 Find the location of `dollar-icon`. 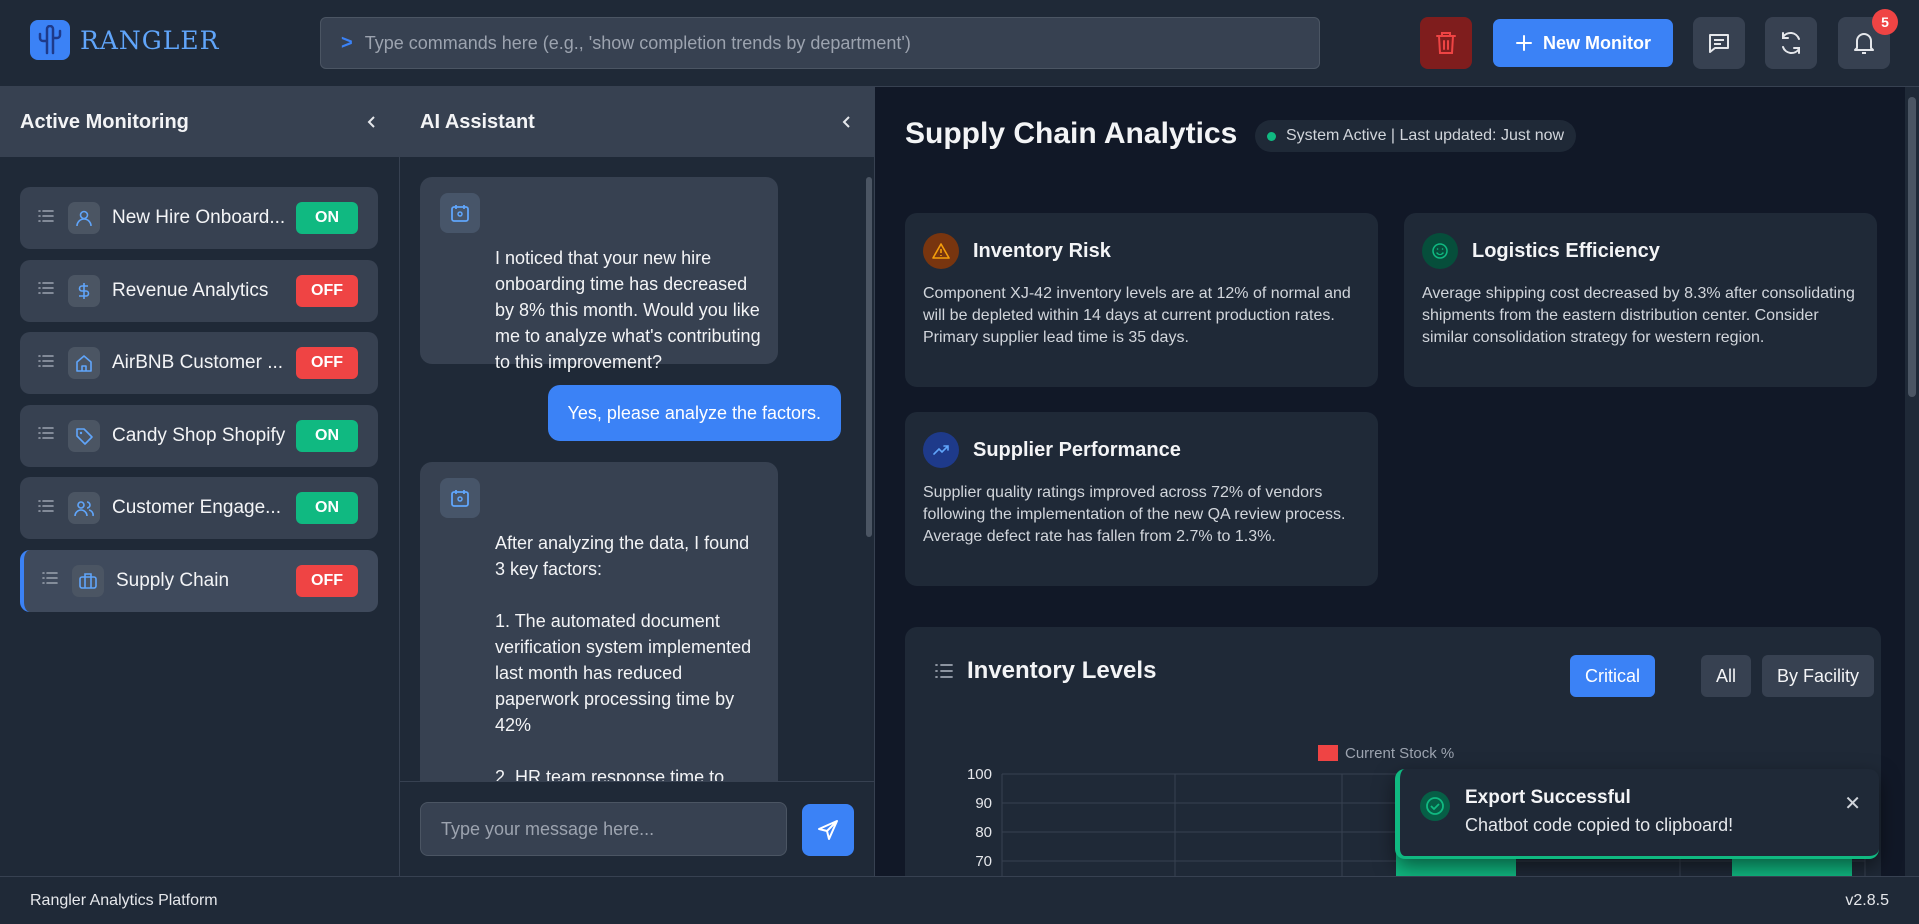

dollar-icon is located at coordinates (84, 290).